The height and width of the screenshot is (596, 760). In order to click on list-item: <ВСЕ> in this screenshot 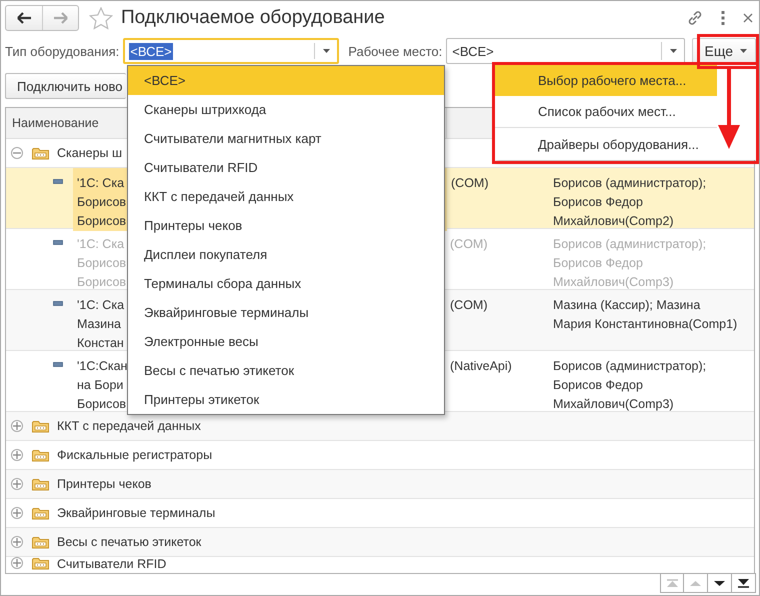, I will do `click(286, 80)`.